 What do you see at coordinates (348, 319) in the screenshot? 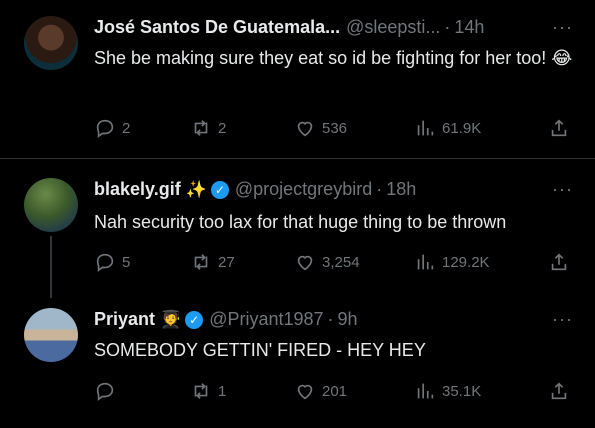
I see `timestamp: 9h` at bounding box center [348, 319].